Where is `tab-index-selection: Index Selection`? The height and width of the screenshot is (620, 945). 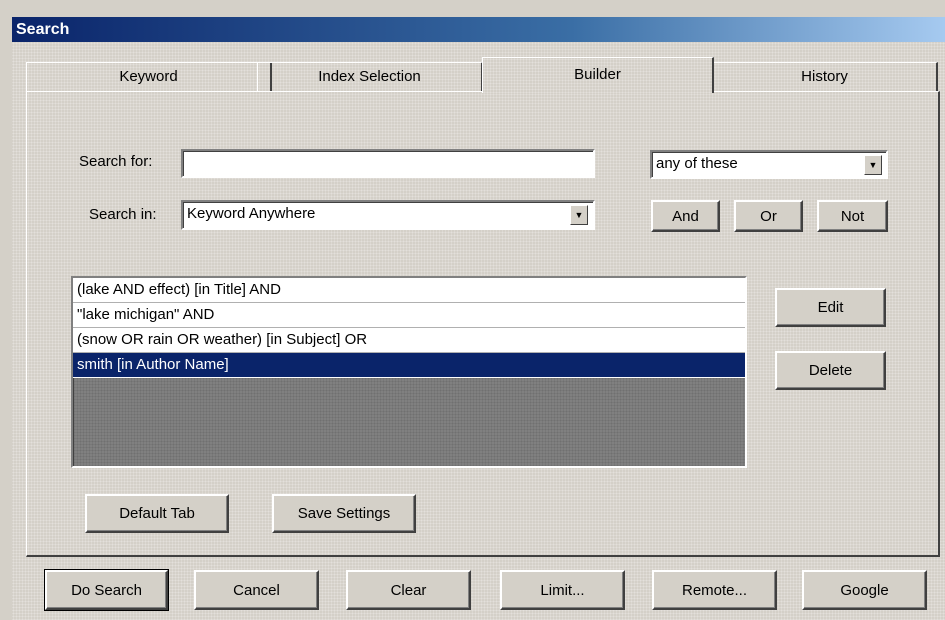
tab-index-selection: Index Selection is located at coordinates (370, 77).